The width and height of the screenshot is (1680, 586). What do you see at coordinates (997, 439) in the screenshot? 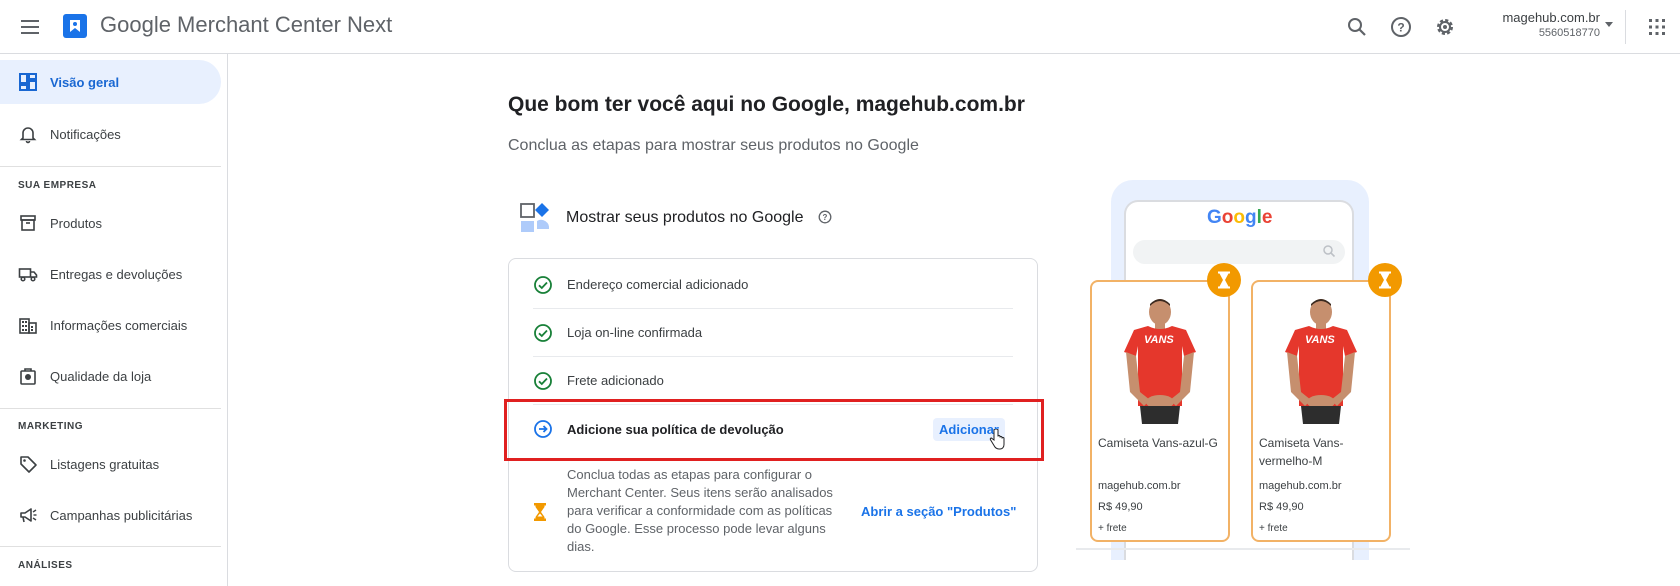
I see `hand-cursor-icon` at bounding box center [997, 439].